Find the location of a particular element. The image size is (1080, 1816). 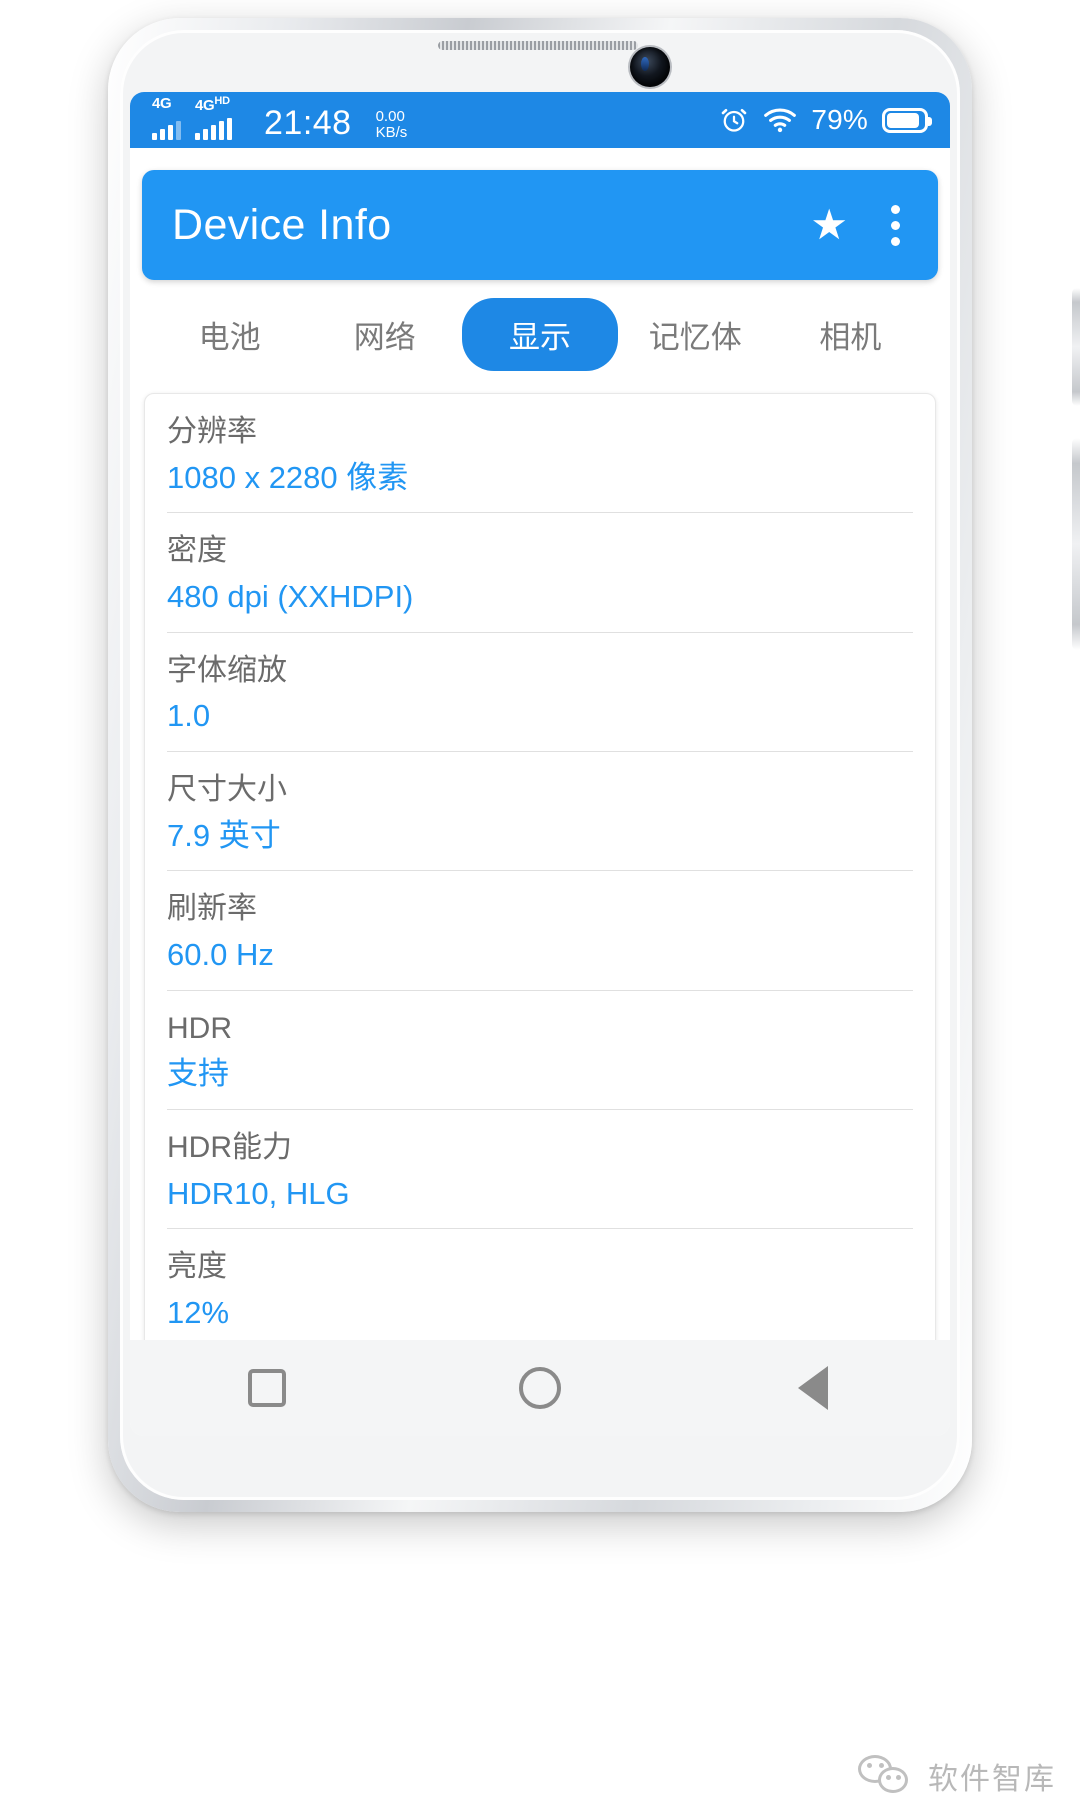

net-speed-unit: KB/s is located at coordinates (391, 132).